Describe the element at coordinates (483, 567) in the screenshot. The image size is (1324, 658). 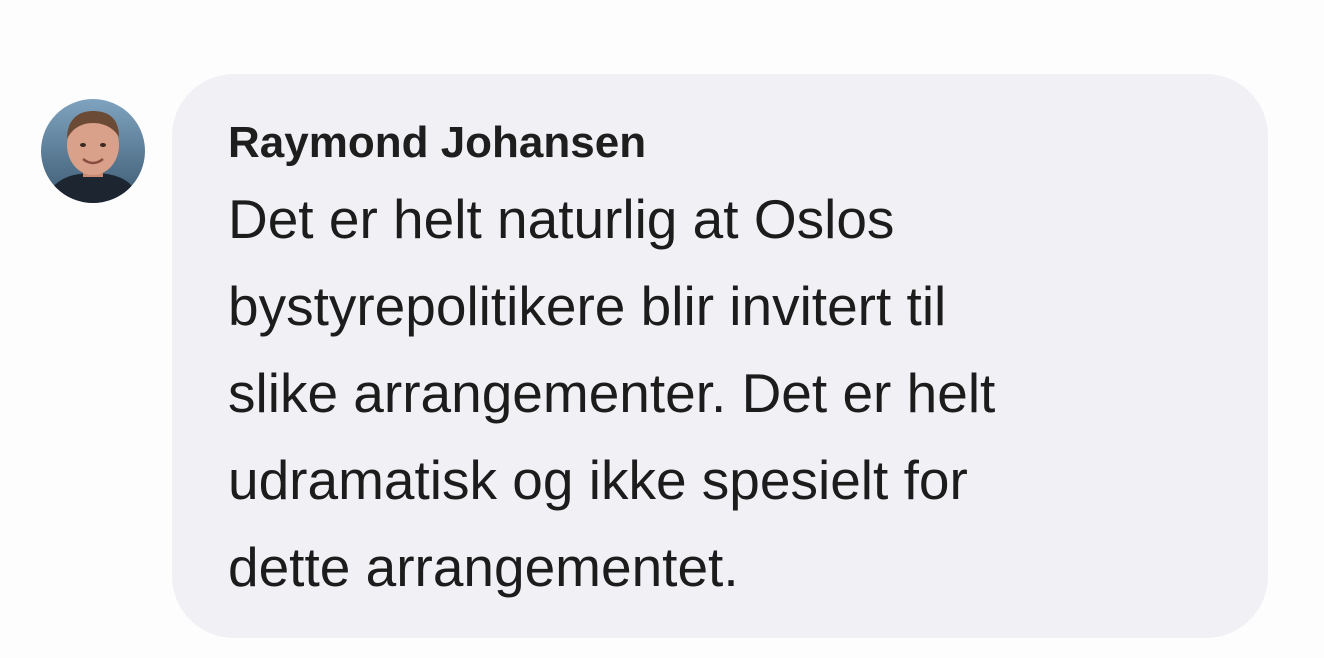
I see `comment-text-line: dette arrangementet.` at that location.